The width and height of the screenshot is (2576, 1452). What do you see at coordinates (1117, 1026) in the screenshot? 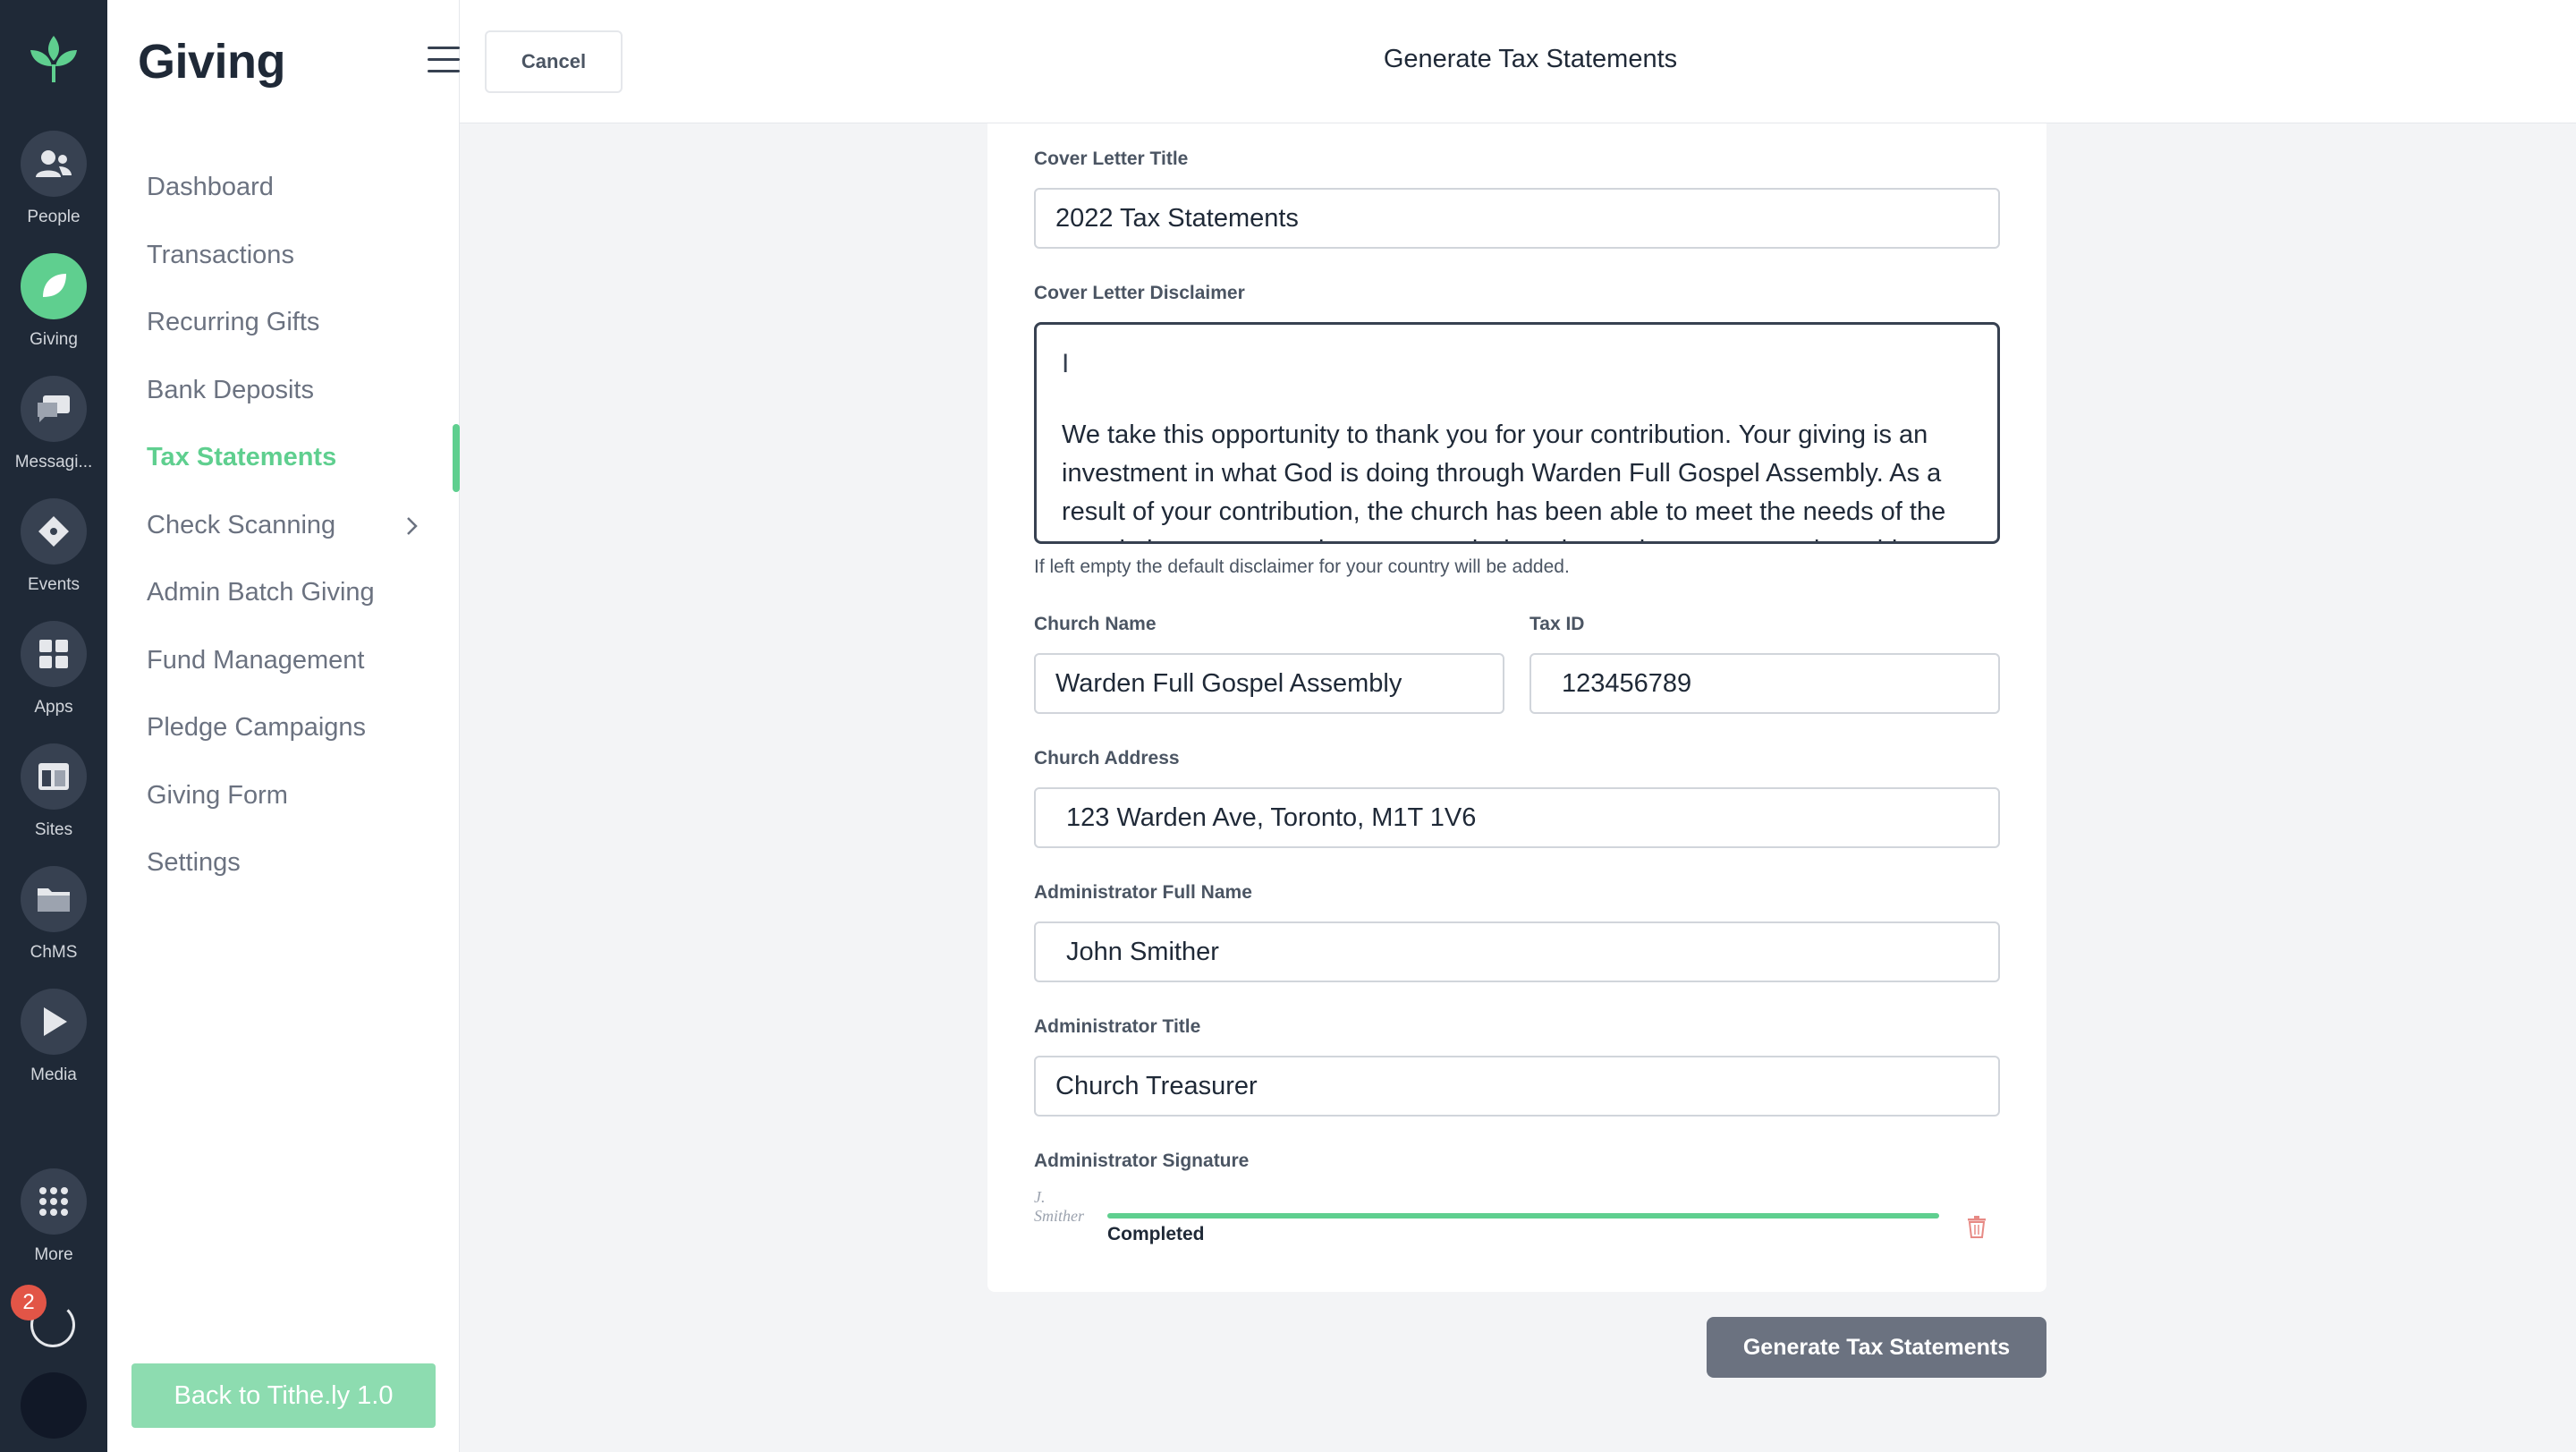
I see `admin-title-label: Administrator Title` at bounding box center [1117, 1026].